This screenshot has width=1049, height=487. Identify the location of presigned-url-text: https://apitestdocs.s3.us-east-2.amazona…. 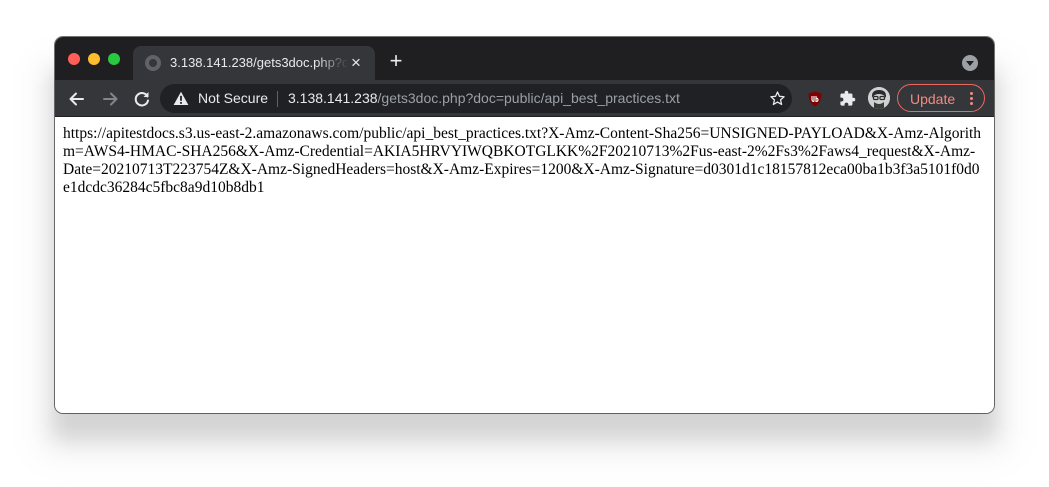
(522, 160).